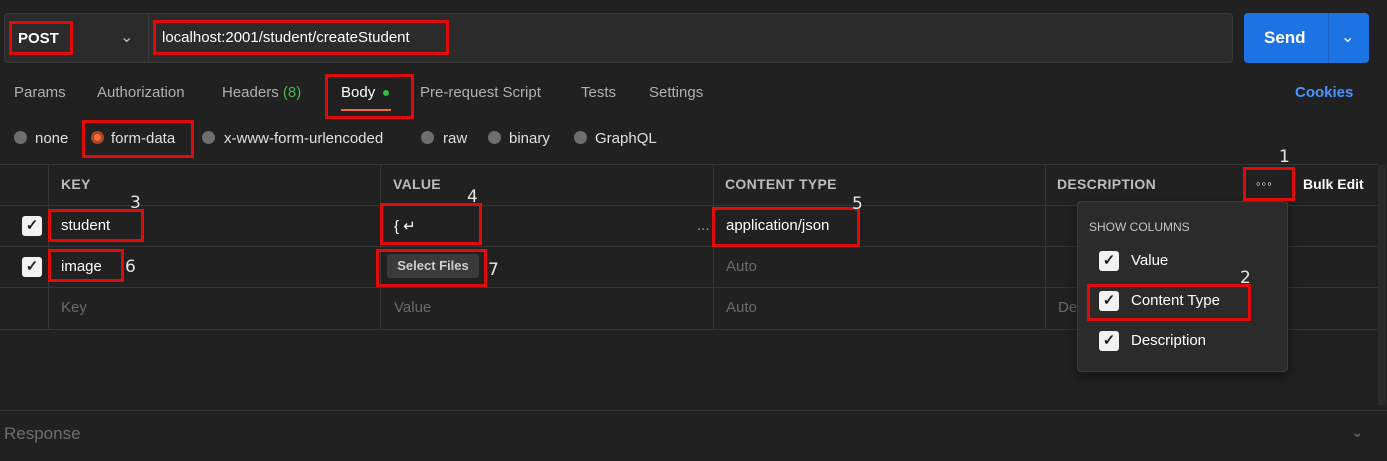 The image size is (1387, 461). I want to click on tab-headers-label: Headers, so click(250, 92).